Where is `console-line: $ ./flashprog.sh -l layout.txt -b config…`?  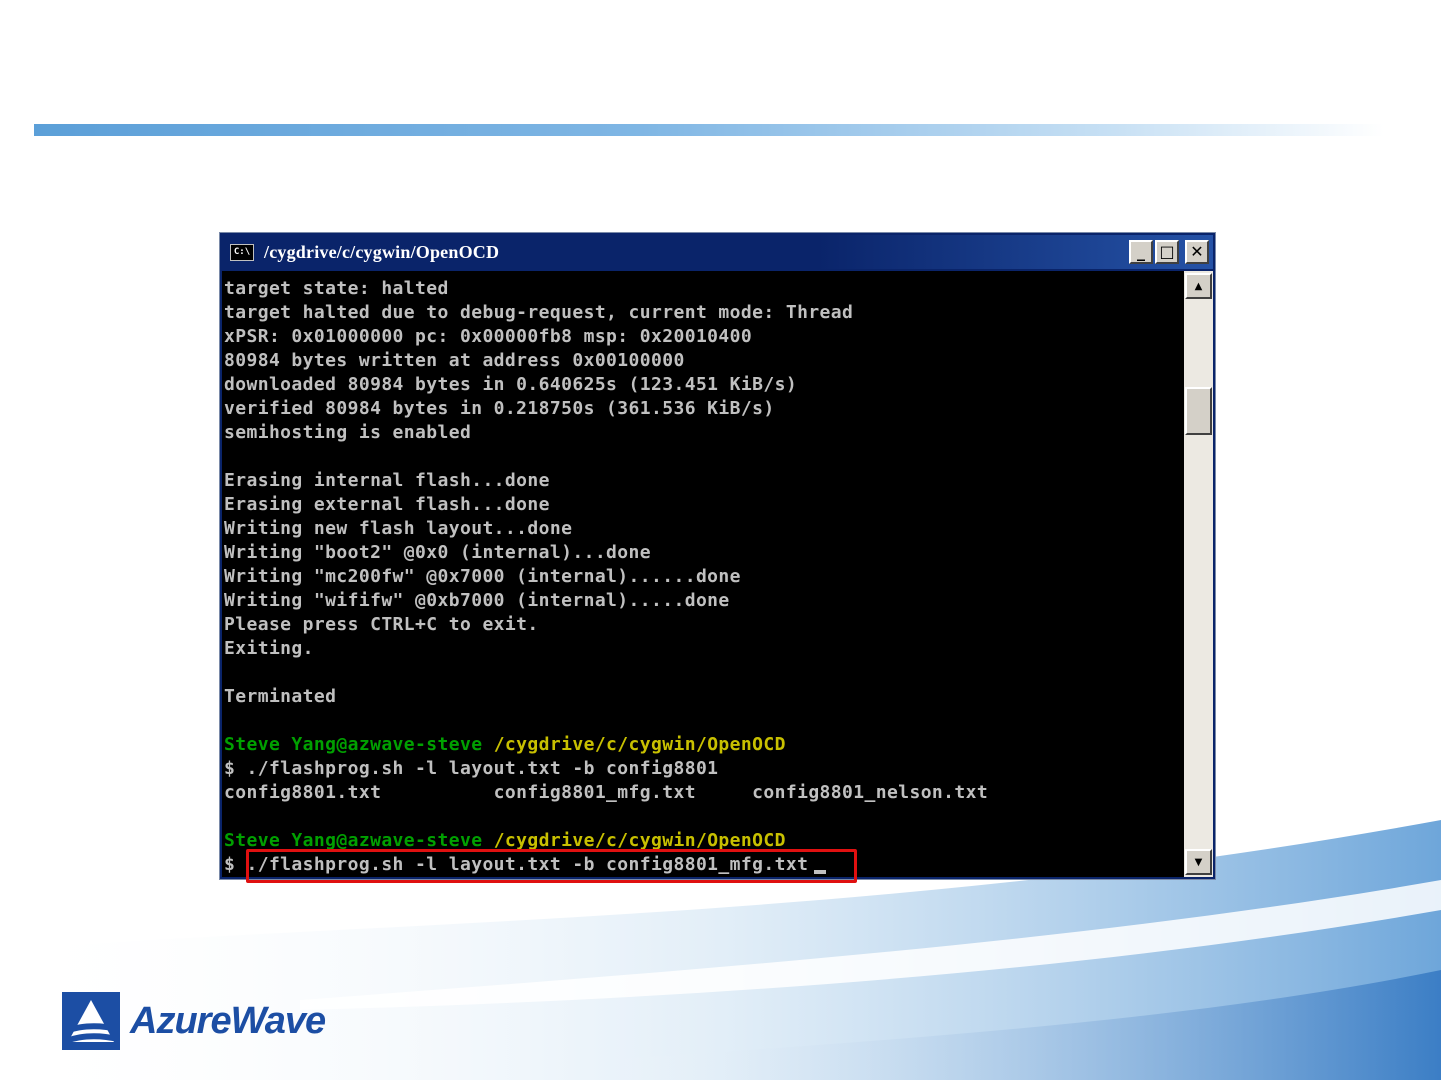
console-line: $ ./flashprog.sh -l layout.txt -b config… is located at coordinates (471, 768).